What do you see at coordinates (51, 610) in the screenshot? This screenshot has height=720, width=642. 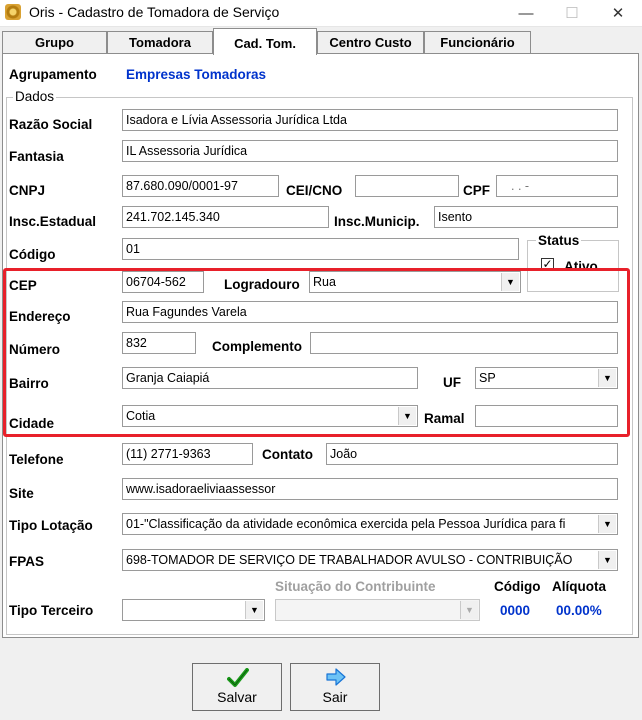 I see `tipo-terceiro-label: Tipo Terceiro` at bounding box center [51, 610].